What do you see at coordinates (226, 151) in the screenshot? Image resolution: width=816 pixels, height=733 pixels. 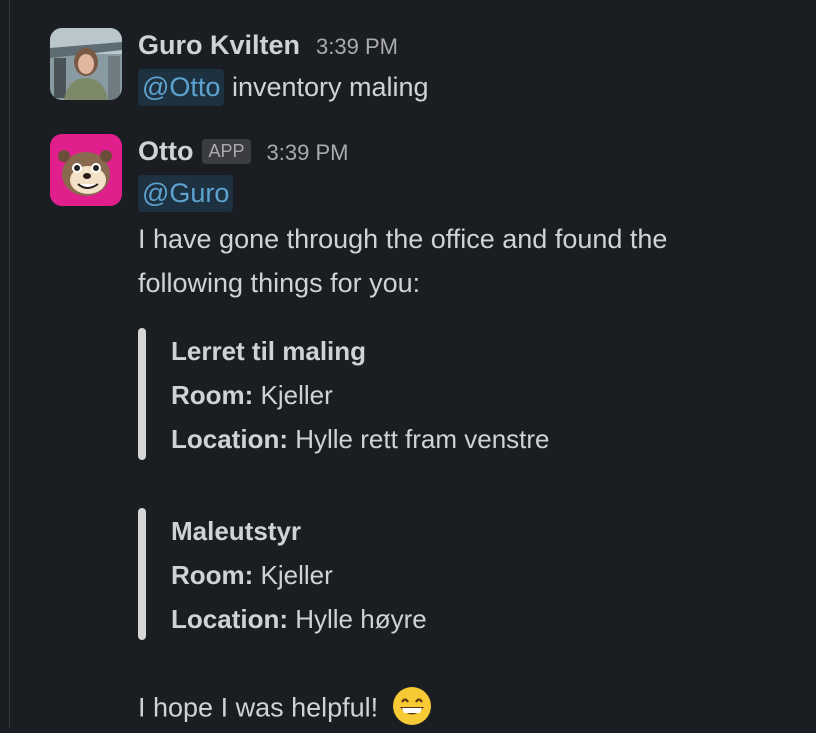 I see `app-badge: APP` at bounding box center [226, 151].